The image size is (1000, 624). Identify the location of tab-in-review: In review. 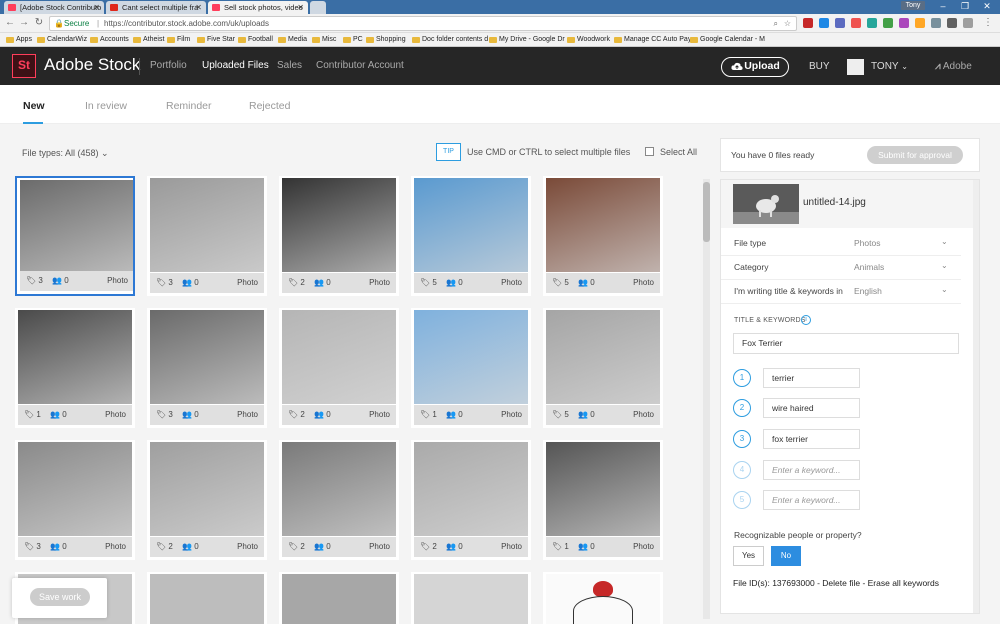
(106, 106).